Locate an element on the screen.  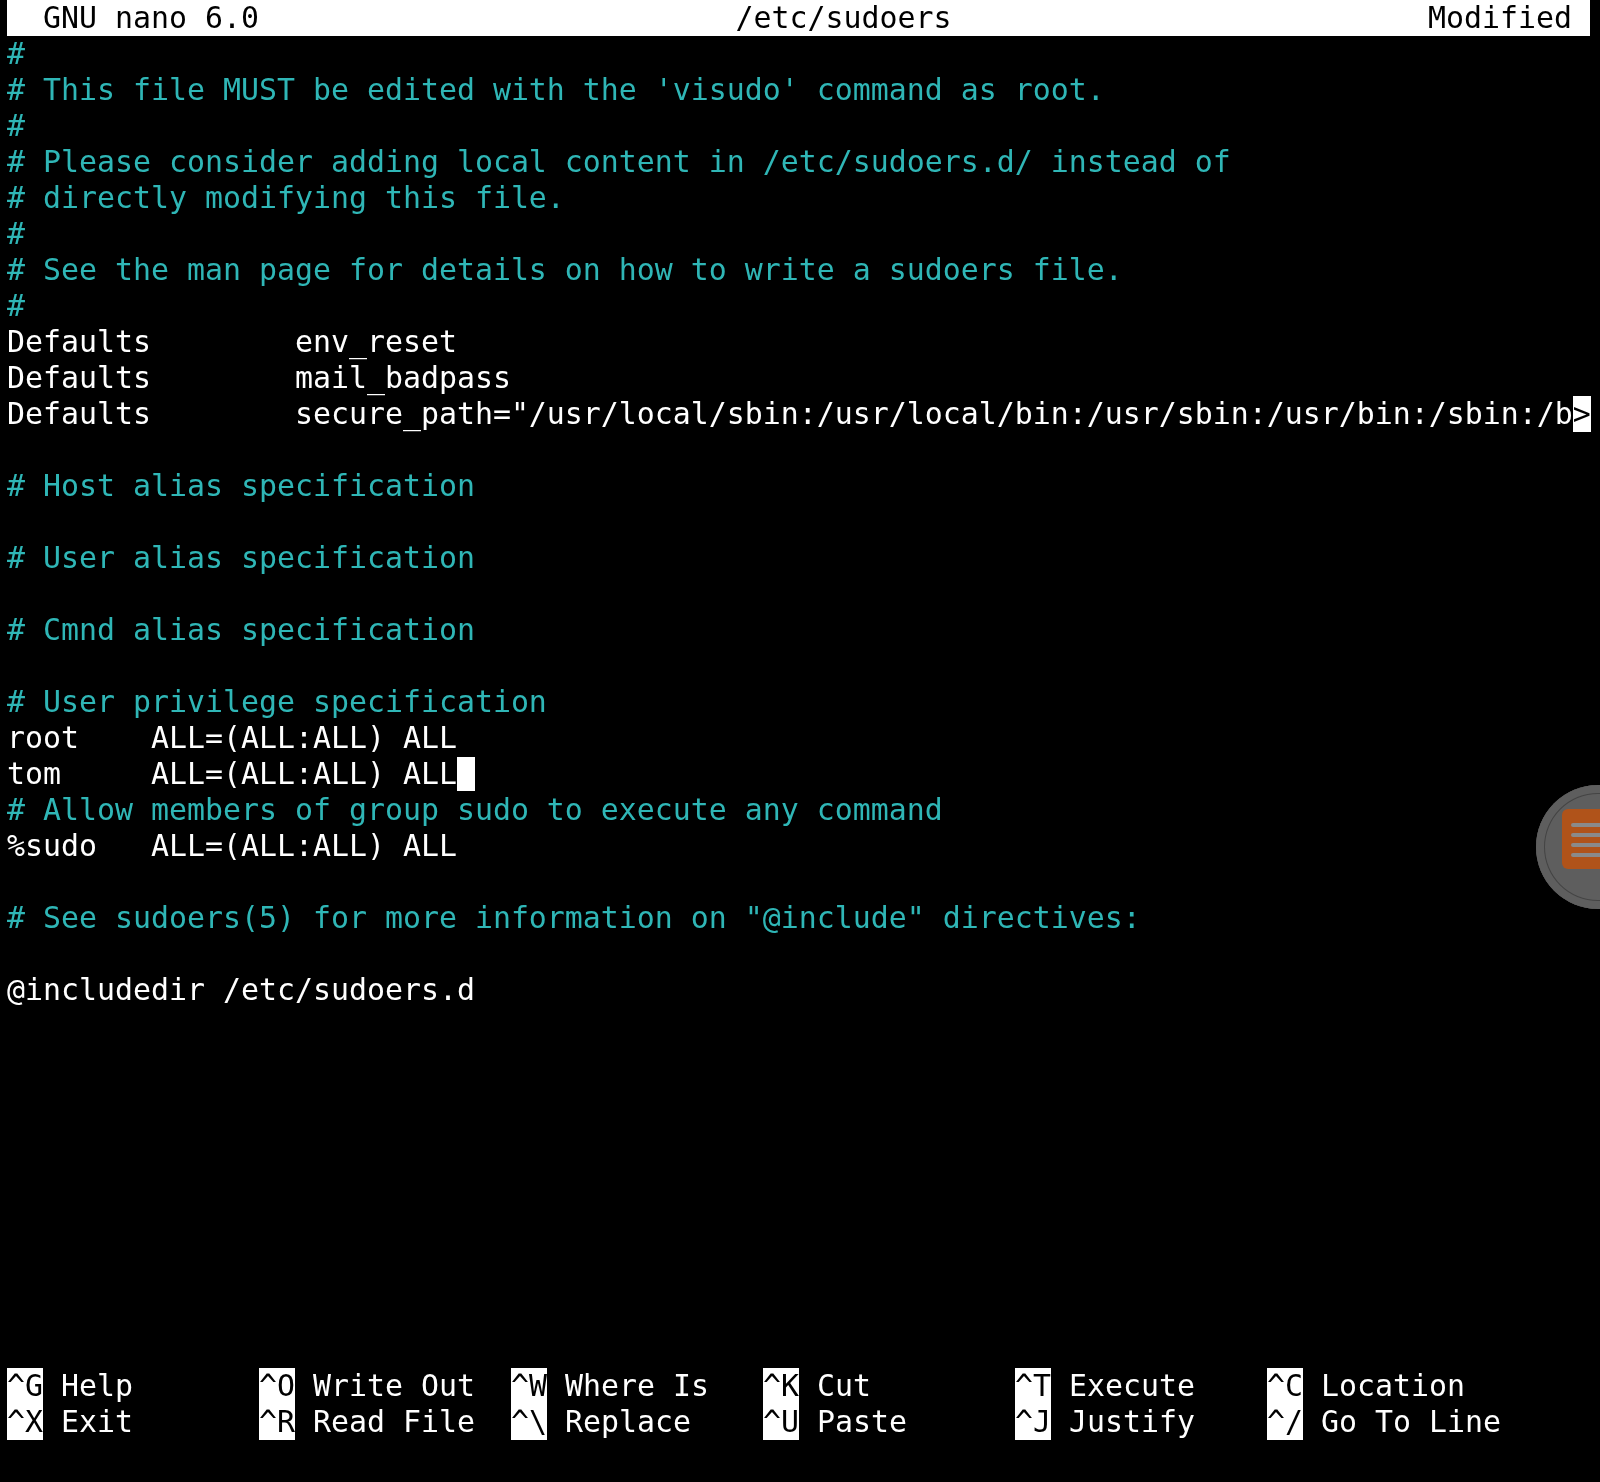
comment-line: # User alias specification is located at coordinates (241, 558).